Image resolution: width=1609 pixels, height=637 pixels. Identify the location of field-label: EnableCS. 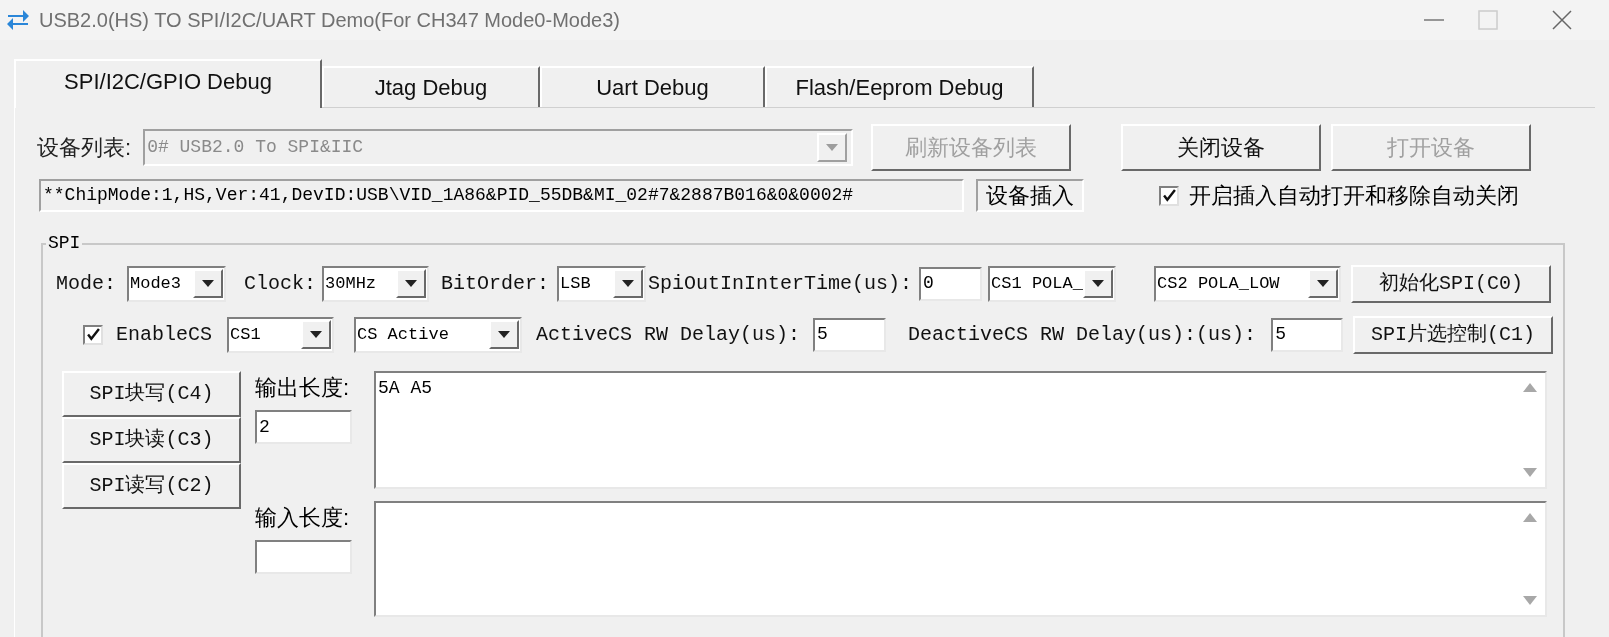
(164, 334).